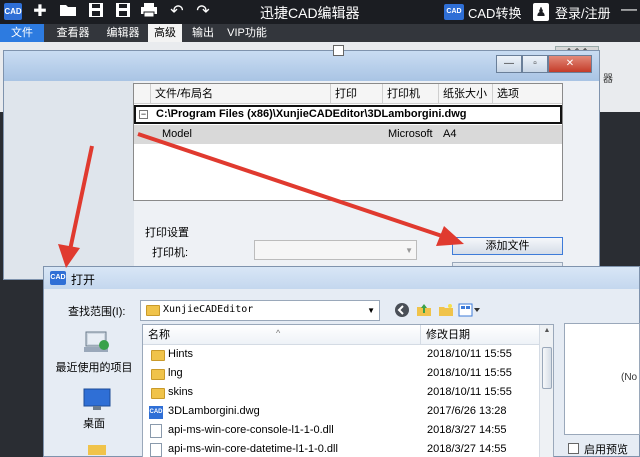  What do you see at coordinates (467, 411) in the screenshot?
I see `file-date: 2017/6/26 13:28` at bounding box center [467, 411].